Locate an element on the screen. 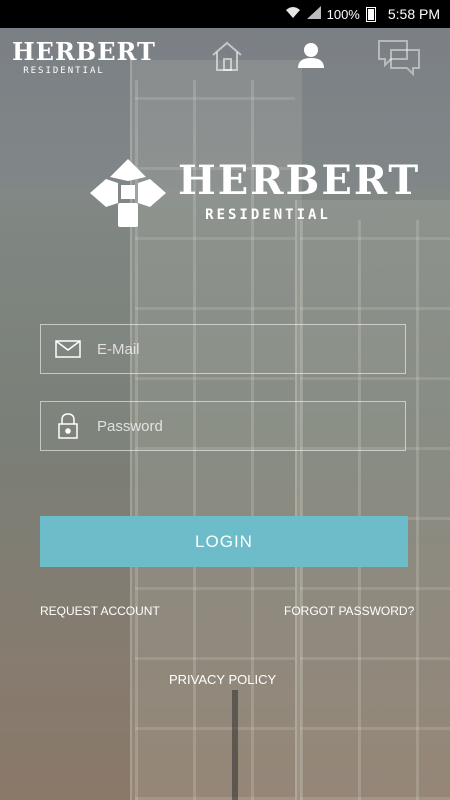 The image size is (450, 800). privacy-policy-link: PRIVACY POLICY is located at coordinates (222, 679).